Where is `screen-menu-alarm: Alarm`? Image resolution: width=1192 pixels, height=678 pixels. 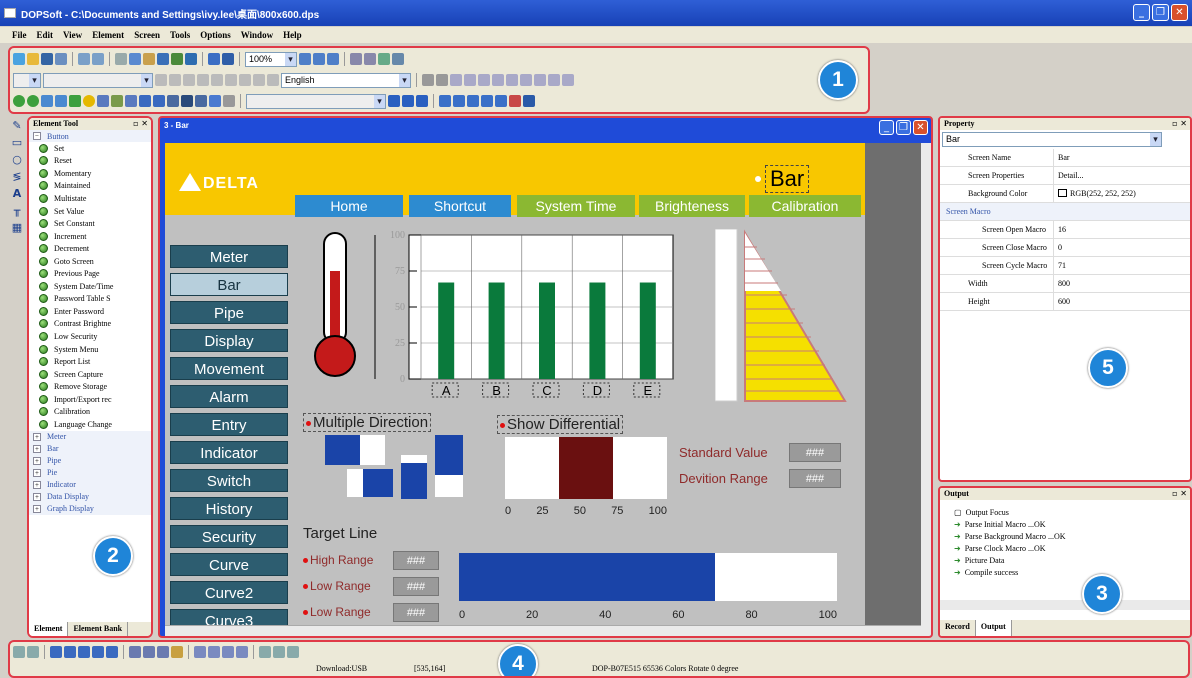
screen-menu-alarm: Alarm is located at coordinates (229, 396).